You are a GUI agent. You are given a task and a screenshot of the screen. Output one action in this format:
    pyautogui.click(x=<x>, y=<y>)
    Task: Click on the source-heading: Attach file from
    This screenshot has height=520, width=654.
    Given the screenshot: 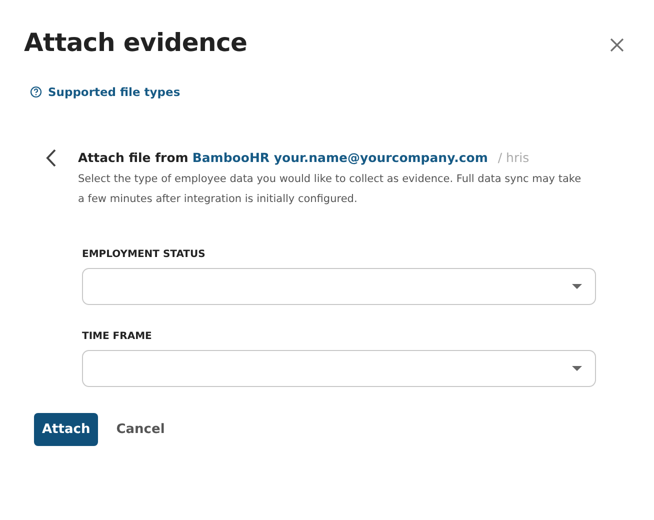 What is the action you would take?
    pyautogui.click(x=133, y=157)
    